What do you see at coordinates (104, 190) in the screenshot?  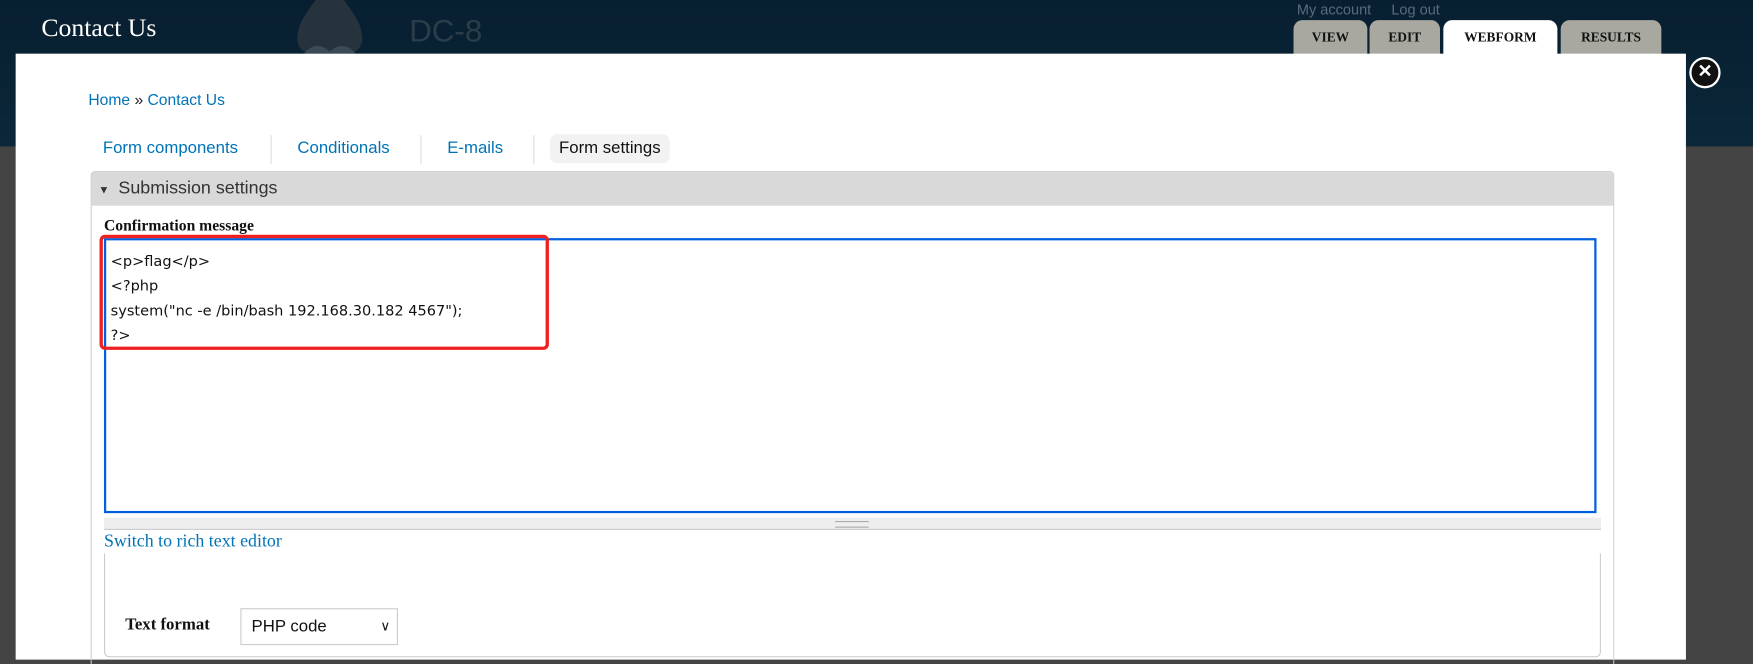 I see `triangle-down-icon: ▼` at bounding box center [104, 190].